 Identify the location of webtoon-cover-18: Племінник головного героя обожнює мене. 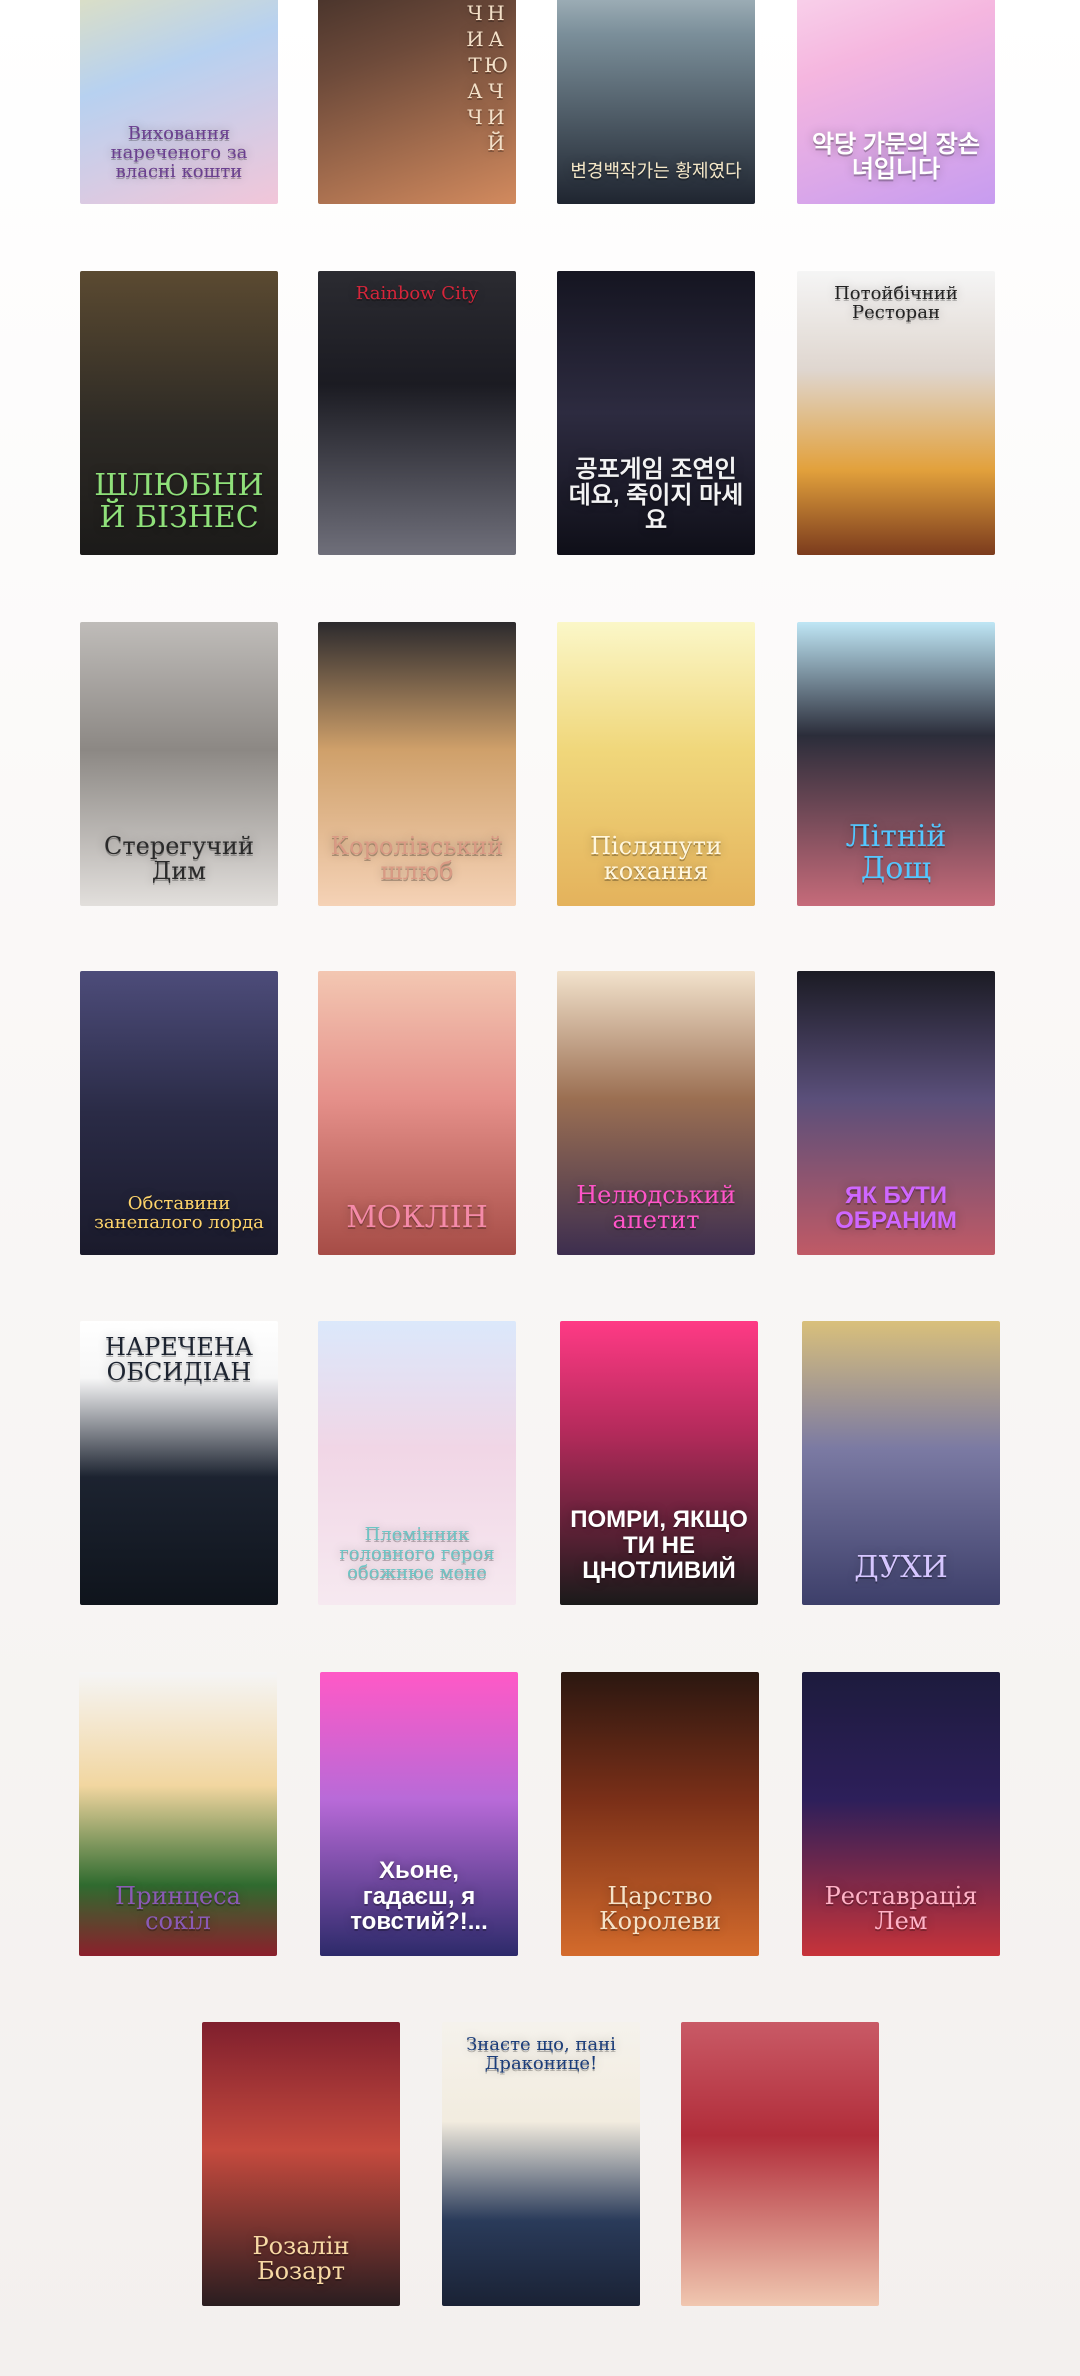
(417, 1463).